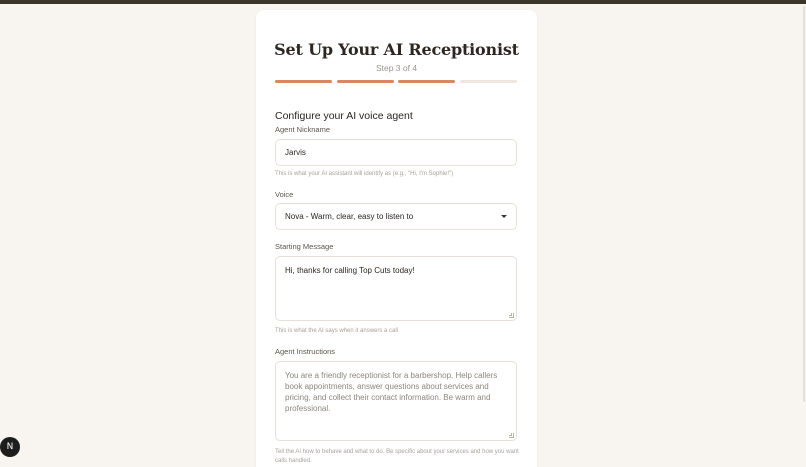 This screenshot has width=806, height=467. Describe the element at coordinates (396, 49) in the screenshot. I see `page-title: Set Up Your AI Receptionist` at that location.